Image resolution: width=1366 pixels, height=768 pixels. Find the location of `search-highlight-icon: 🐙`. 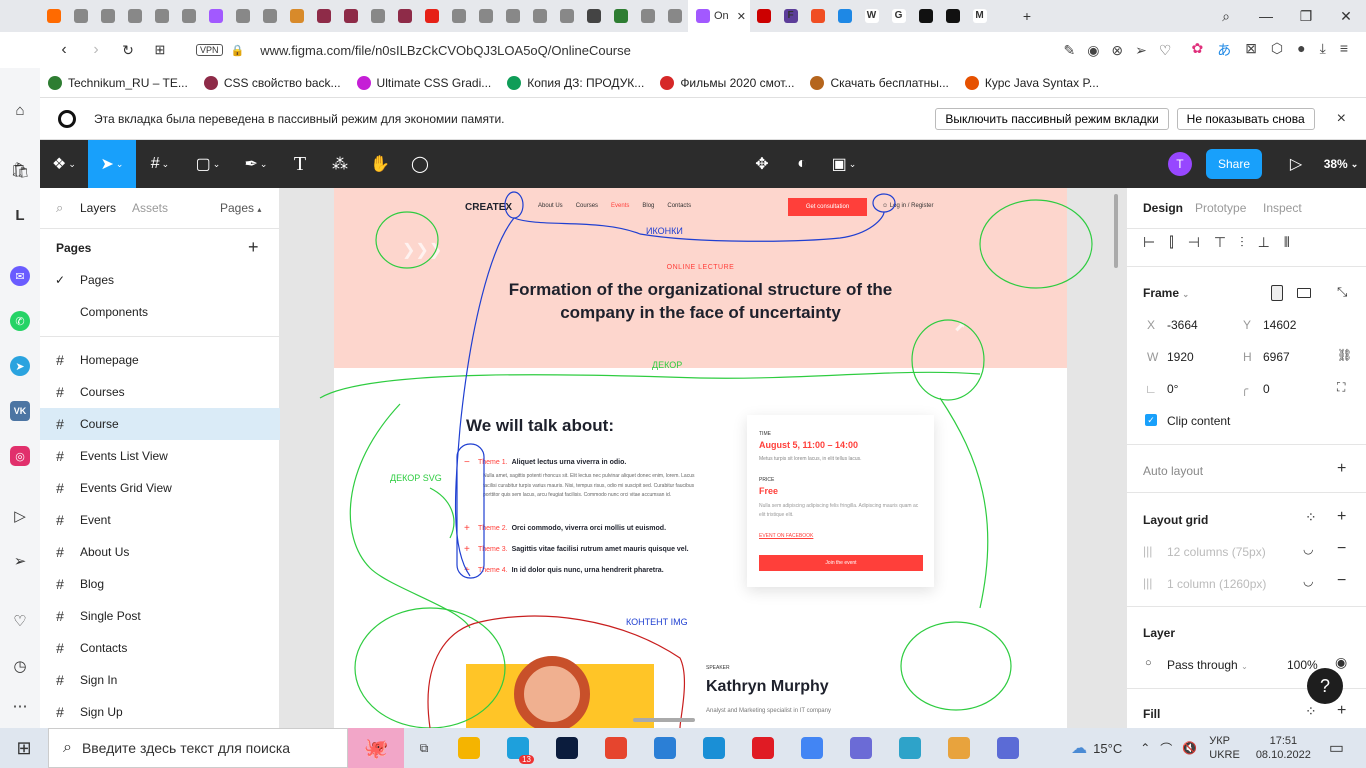

search-highlight-icon: 🐙 is located at coordinates (376, 748).